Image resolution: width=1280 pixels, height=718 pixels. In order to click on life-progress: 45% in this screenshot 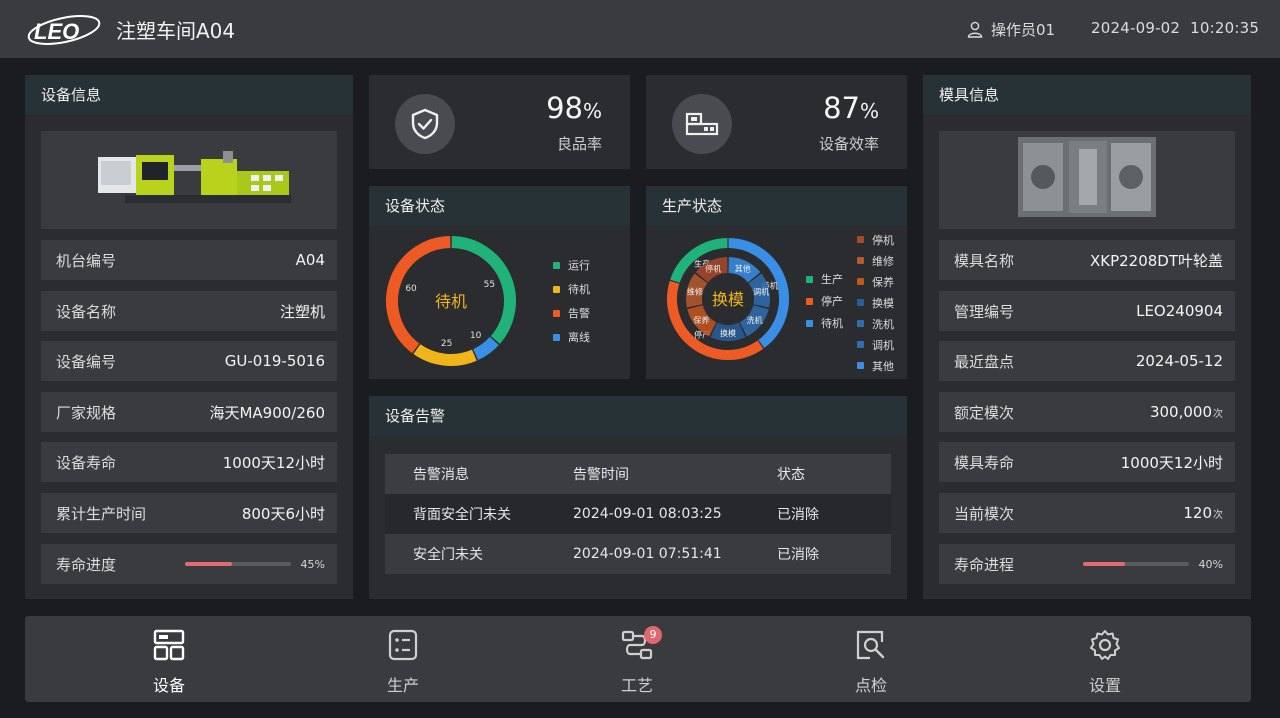, I will do `click(254, 564)`.